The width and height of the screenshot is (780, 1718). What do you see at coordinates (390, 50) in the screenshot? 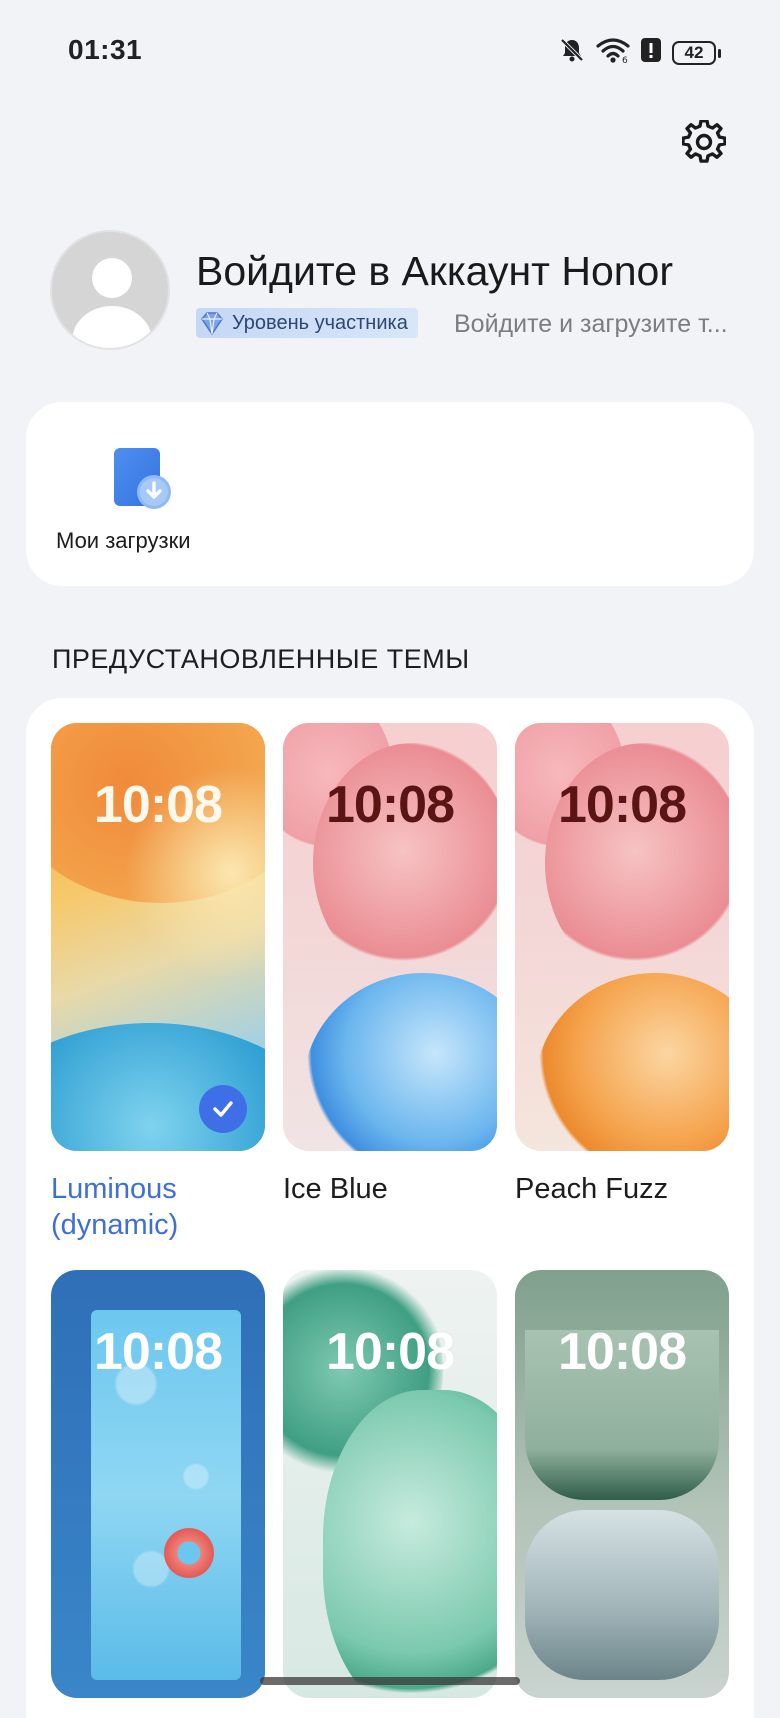
I see `status-bar: 01:31 6 42` at bounding box center [390, 50].